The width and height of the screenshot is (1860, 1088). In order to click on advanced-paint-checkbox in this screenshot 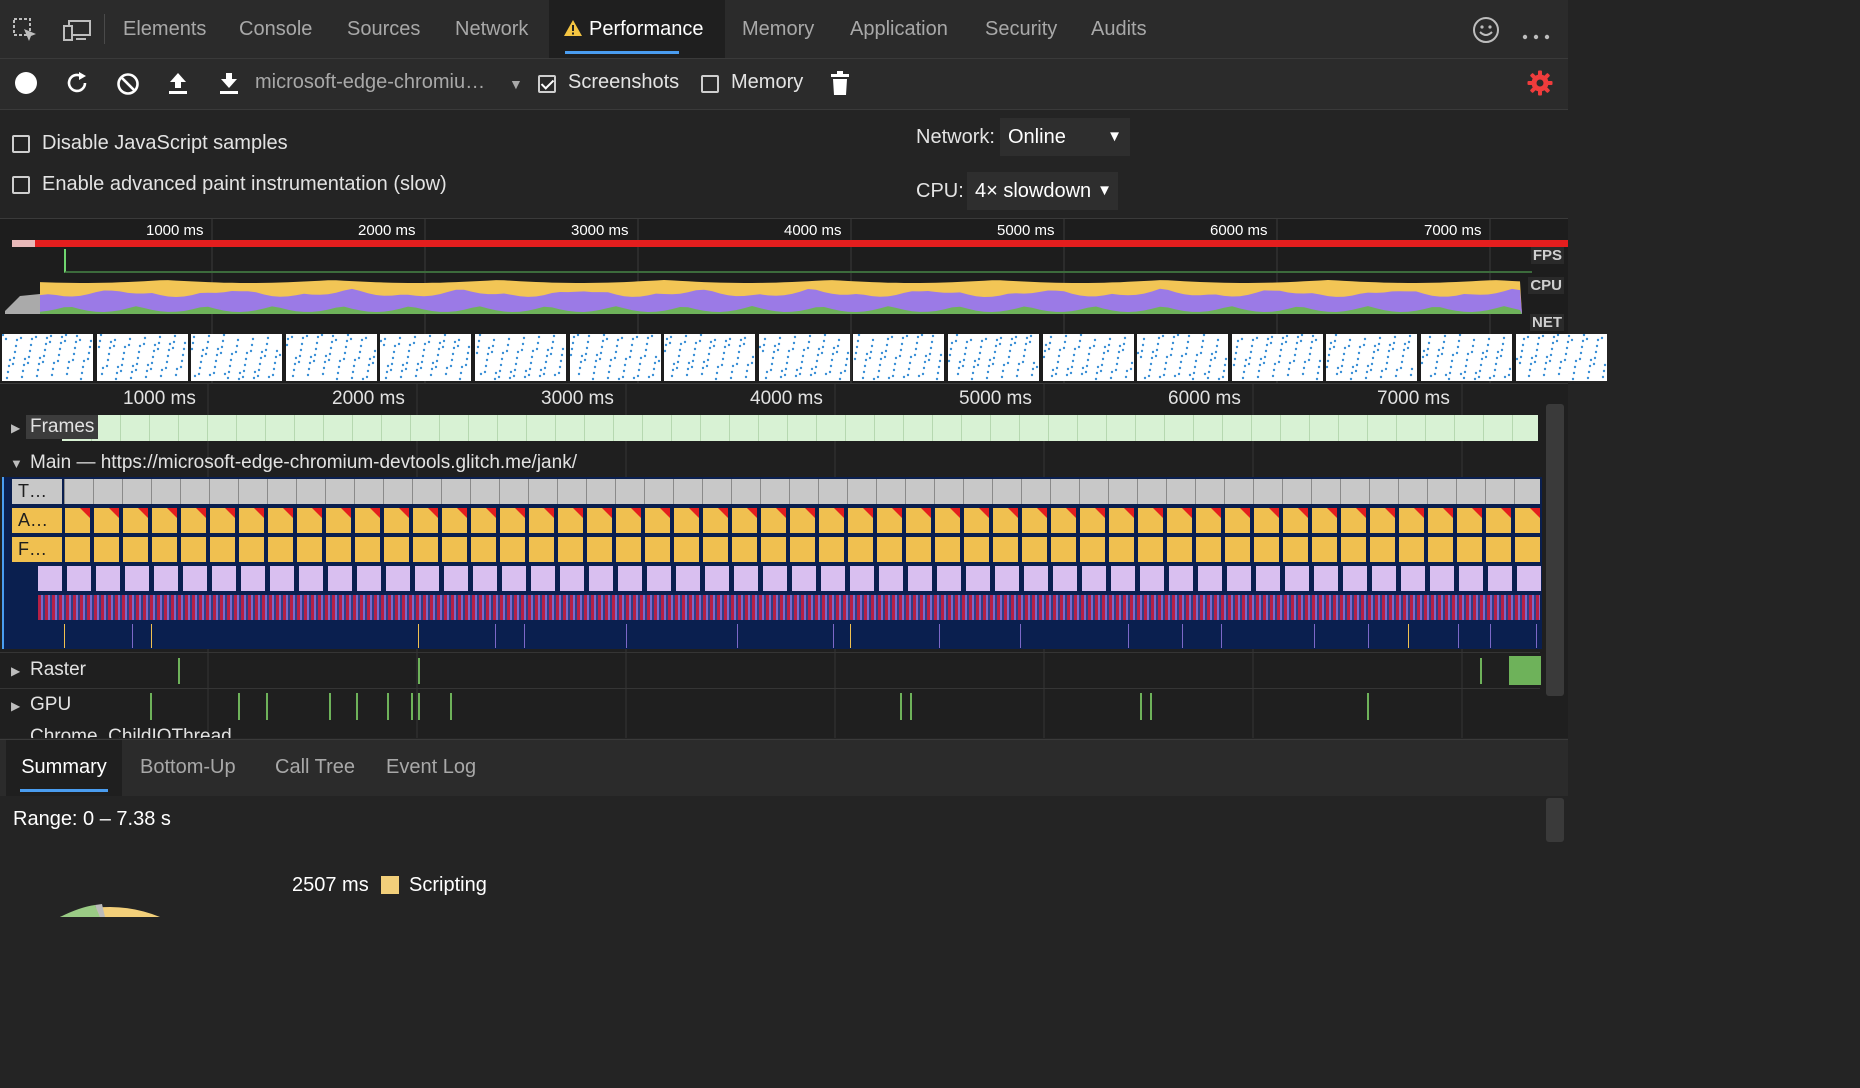, I will do `click(21, 185)`.